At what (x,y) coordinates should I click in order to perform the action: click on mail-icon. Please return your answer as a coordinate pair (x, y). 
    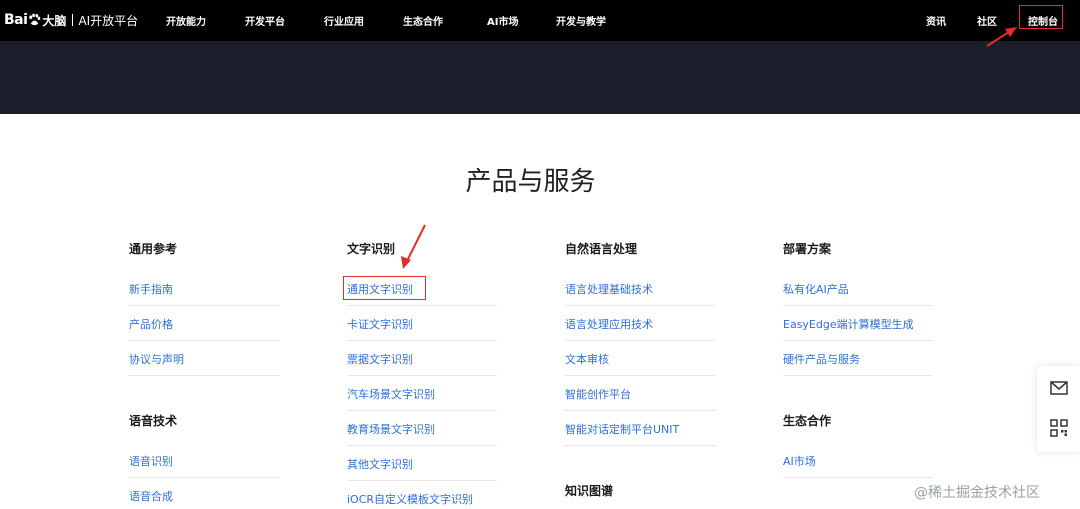
    Looking at the image, I should click on (1058, 388).